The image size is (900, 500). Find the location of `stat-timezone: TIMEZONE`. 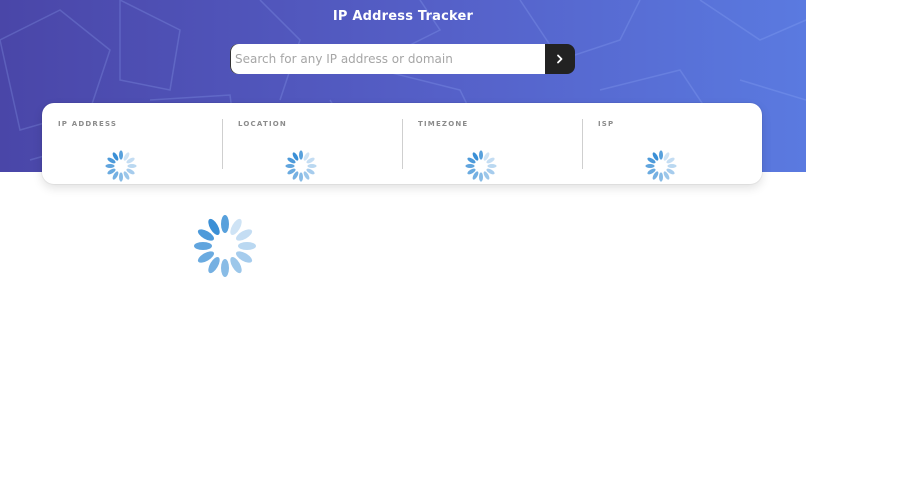

stat-timezone: TIMEZONE is located at coordinates (492, 143).